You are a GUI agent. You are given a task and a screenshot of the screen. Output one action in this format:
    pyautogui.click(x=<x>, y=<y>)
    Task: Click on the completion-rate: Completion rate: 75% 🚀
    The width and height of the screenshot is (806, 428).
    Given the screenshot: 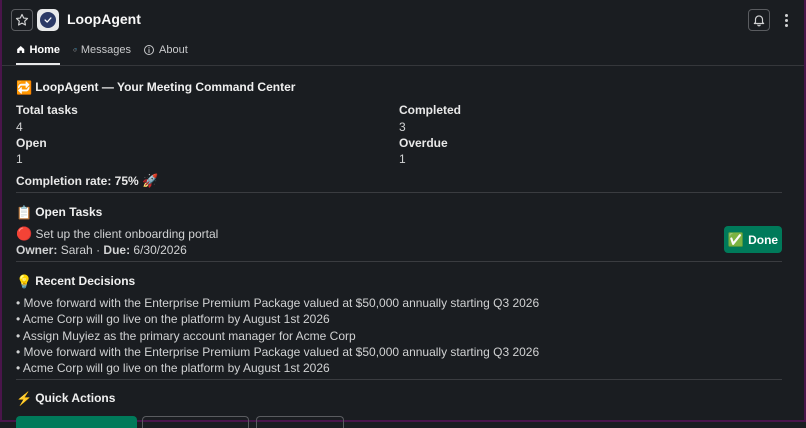 What is the action you would take?
    pyautogui.click(x=87, y=181)
    